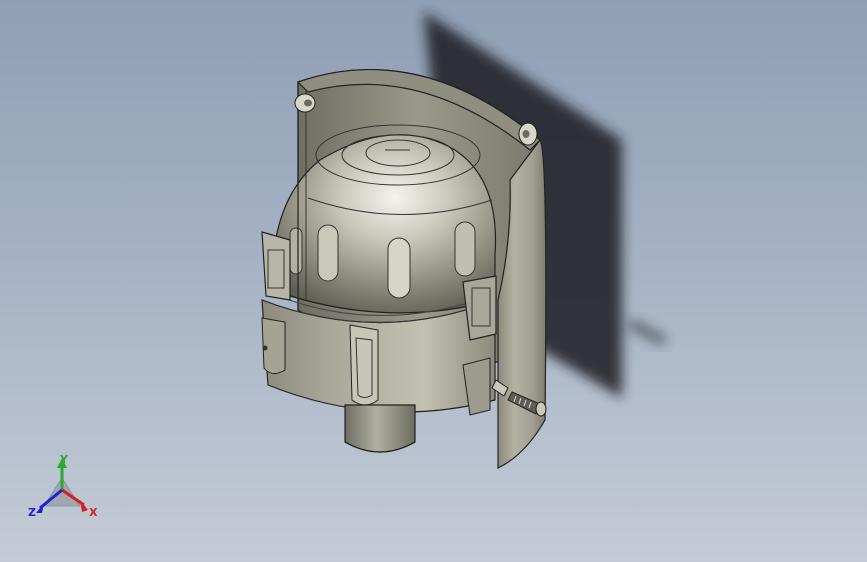 This screenshot has width=867, height=562. Describe the element at coordinates (32, 512) in the screenshot. I see `z-axis-label: Z` at that location.